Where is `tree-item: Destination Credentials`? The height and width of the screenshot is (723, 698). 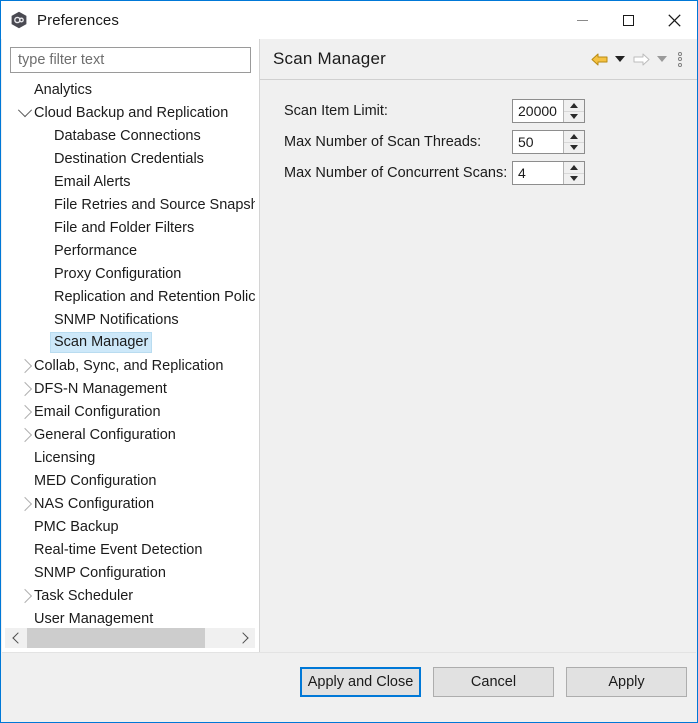
tree-item: Destination Credentials is located at coordinates (128, 158).